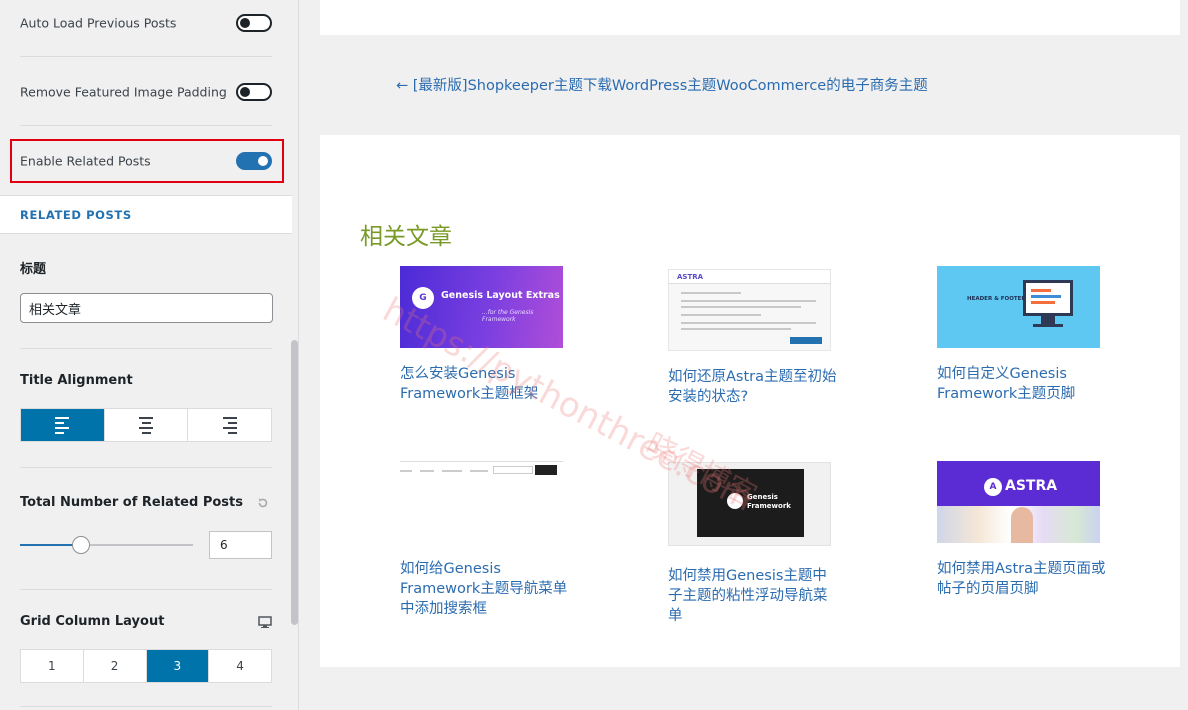 Image resolution: width=1188 pixels, height=710 pixels. I want to click on title-alignment-label: Title Alignment, so click(76, 380).